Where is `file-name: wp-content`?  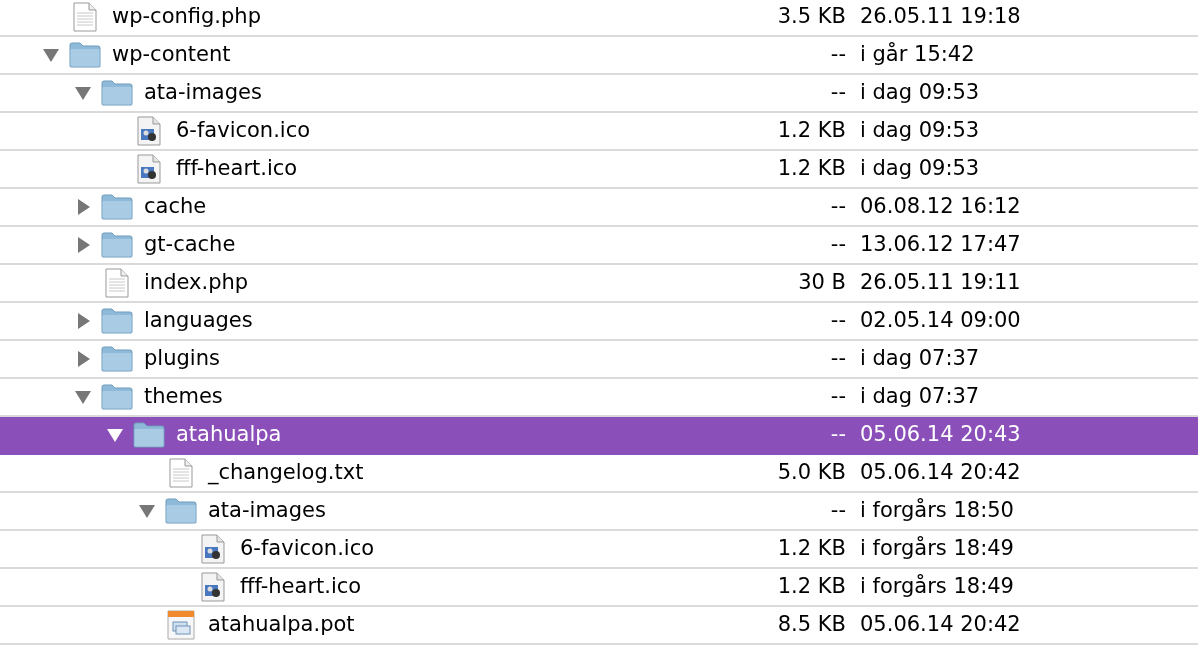
file-name: wp-content is located at coordinates (171, 55).